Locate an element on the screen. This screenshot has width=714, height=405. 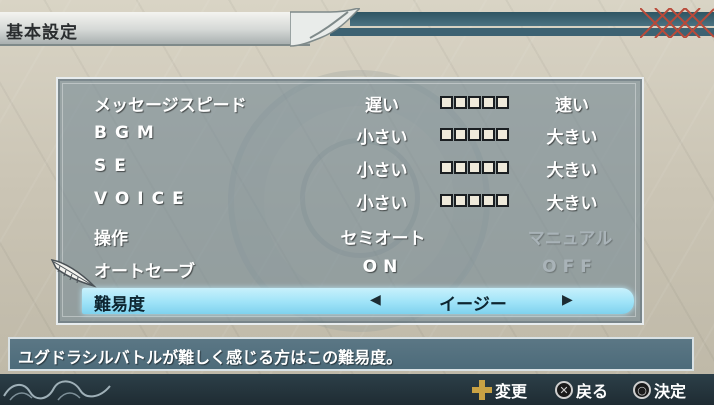
setting-label: SE is located at coordinates (114, 166).